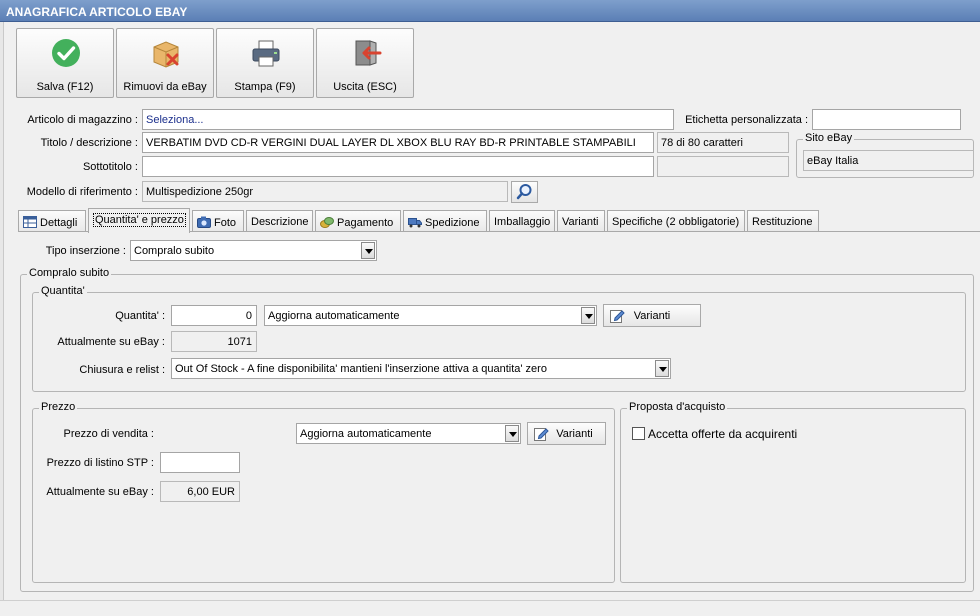 Image resolution: width=980 pixels, height=616 pixels. I want to click on sito-ebay-title: Sito eBay, so click(829, 138).